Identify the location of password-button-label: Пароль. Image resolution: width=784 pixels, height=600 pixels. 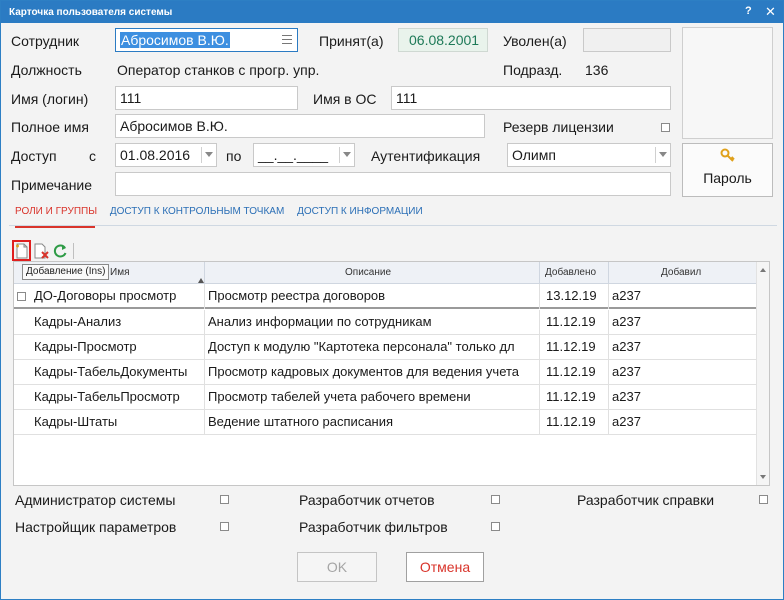
(727, 178).